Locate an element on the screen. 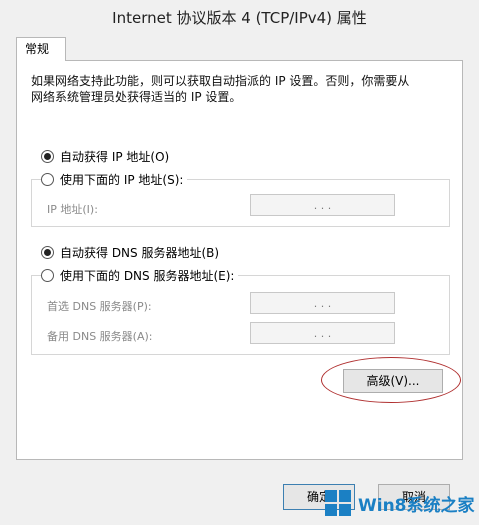 This screenshot has height=525, width=479. tab-general: 常规 is located at coordinates (41, 49).